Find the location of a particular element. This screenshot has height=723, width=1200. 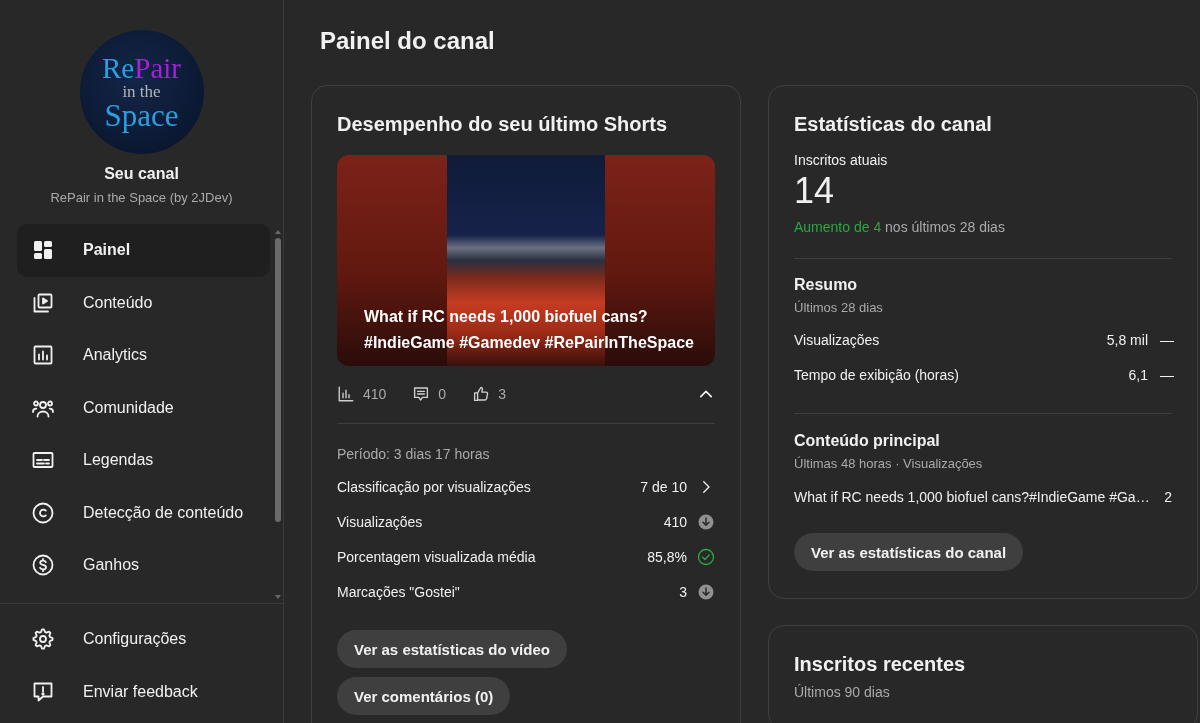

nav-item: Comunidade is located at coordinates (143, 407).